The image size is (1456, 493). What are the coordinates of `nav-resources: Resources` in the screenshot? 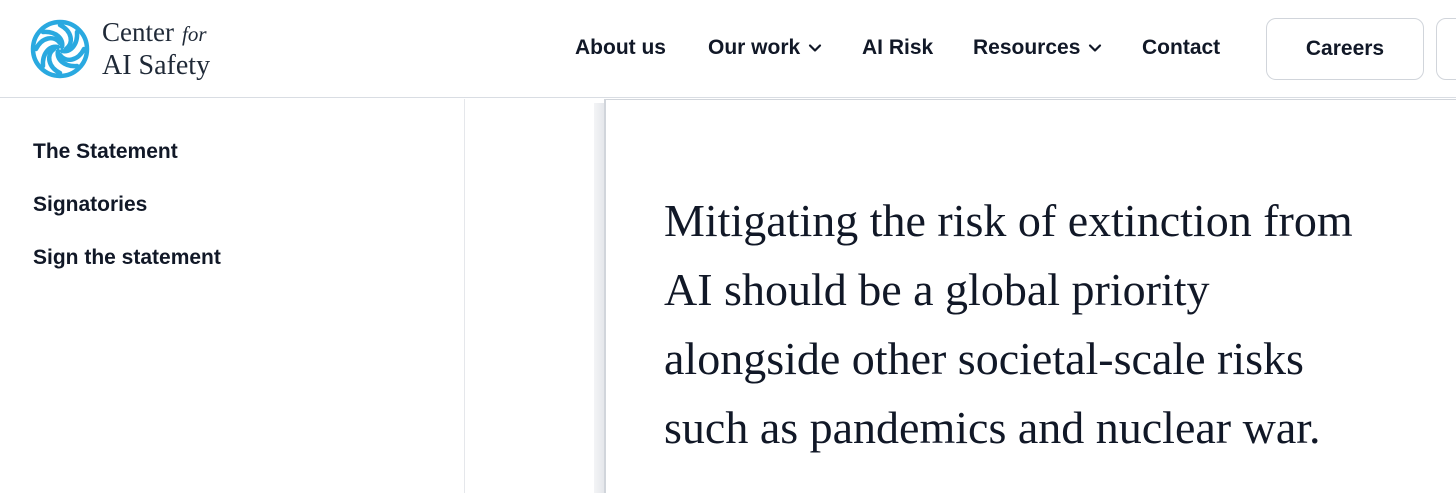 It's located at (1037, 48).